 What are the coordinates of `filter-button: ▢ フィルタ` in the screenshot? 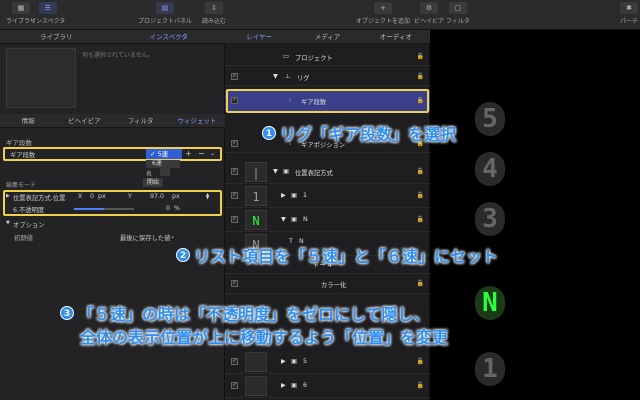 It's located at (458, 13).